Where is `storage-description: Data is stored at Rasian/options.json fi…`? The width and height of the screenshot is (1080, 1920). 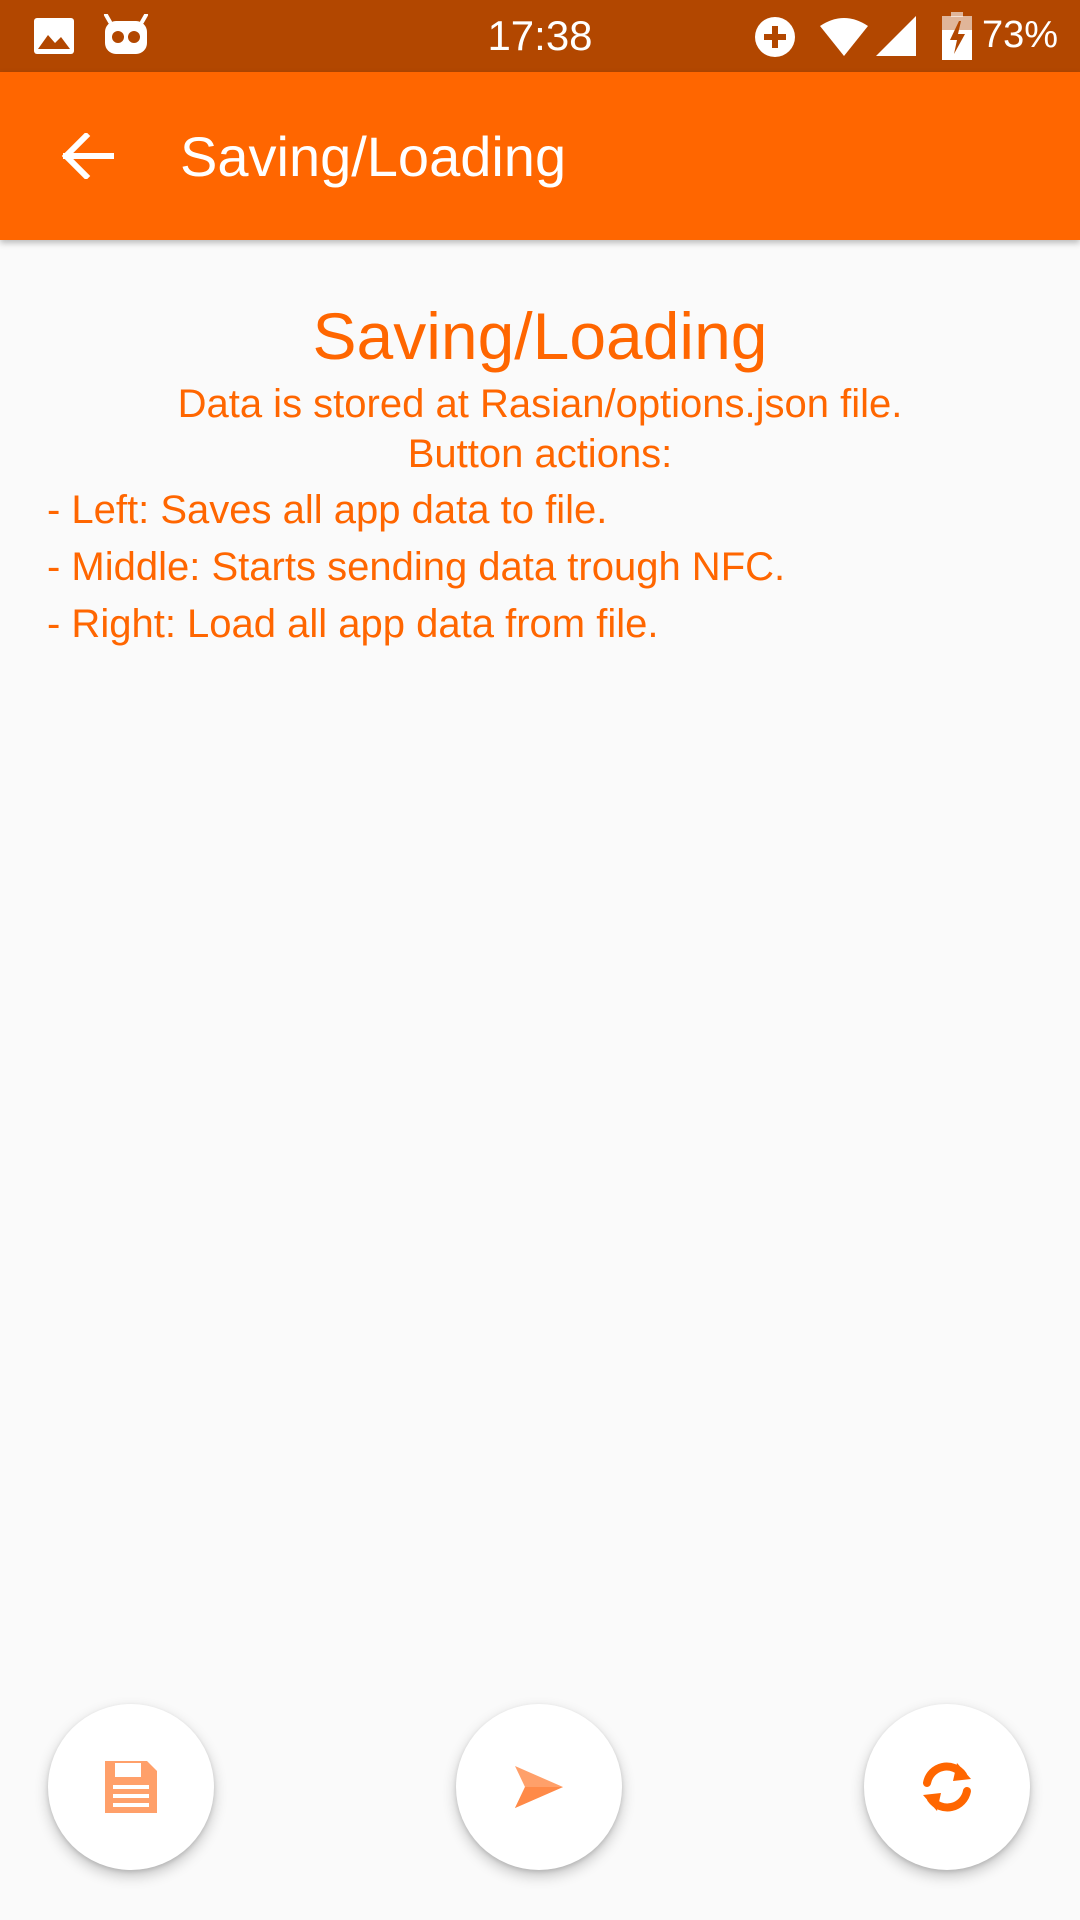 storage-description: Data is stored at Rasian/options.json fi… is located at coordinates (540, 404).